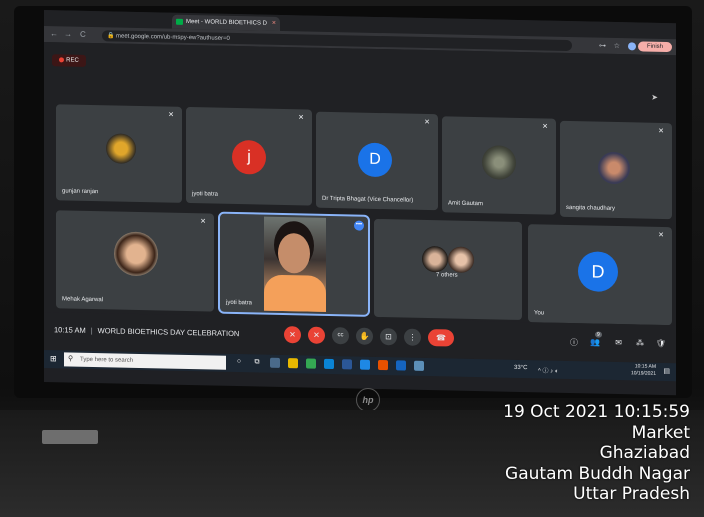 This screenshot has height=517, width=704. I want to click on camera-toggle-button: ✕, so click(316, 335).